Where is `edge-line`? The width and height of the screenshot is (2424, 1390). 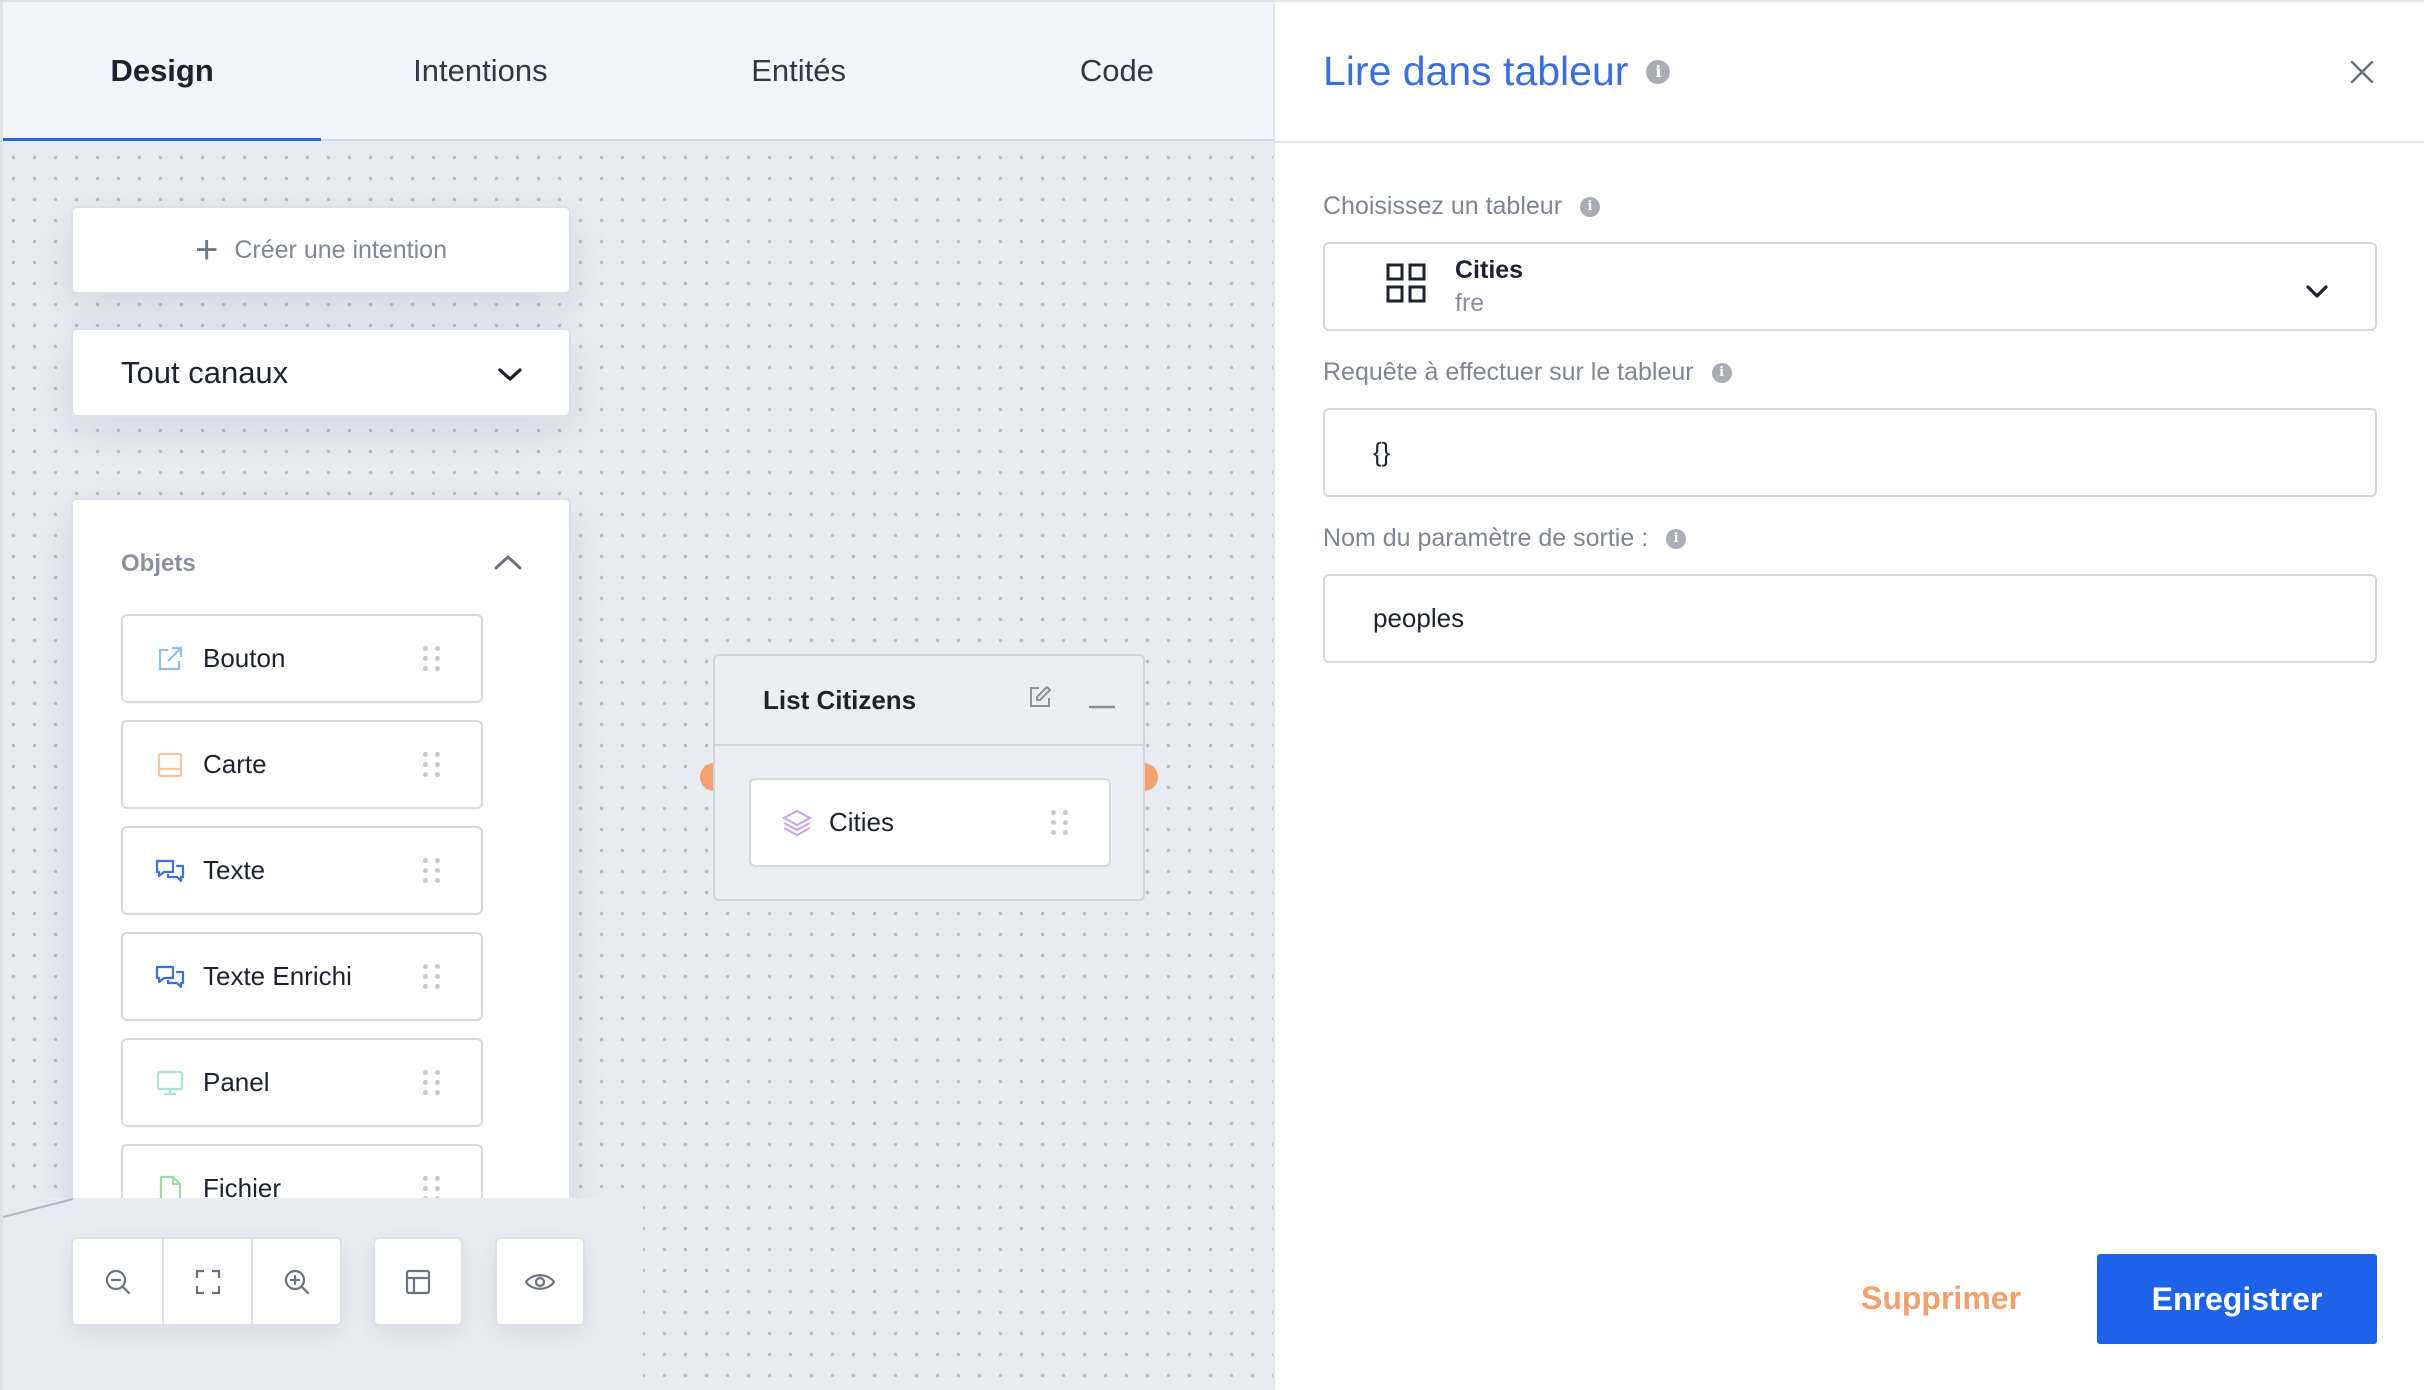
edge-line is located at coordinates (38, 1208).